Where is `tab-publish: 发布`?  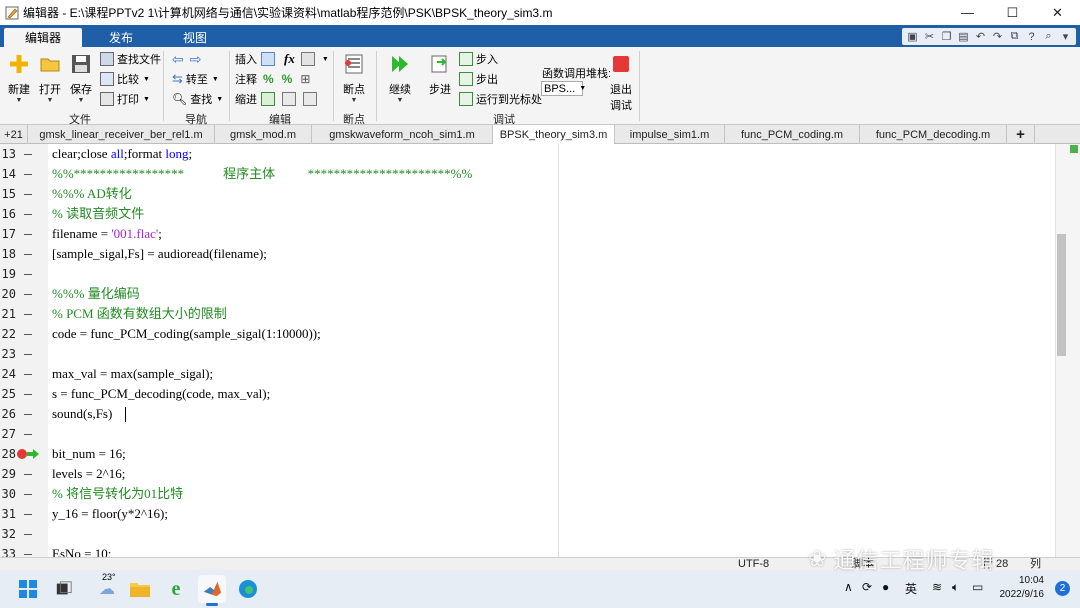 tab-publish: 发布 is located at coordinates (121, 37).